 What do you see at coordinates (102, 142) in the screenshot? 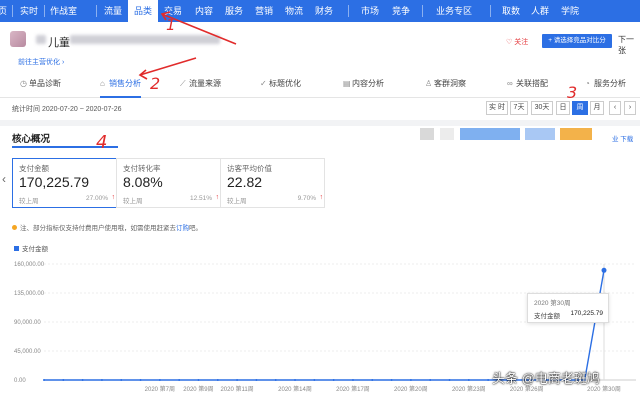
I see `annotation-number: 4` at bounding box center [102, 142].